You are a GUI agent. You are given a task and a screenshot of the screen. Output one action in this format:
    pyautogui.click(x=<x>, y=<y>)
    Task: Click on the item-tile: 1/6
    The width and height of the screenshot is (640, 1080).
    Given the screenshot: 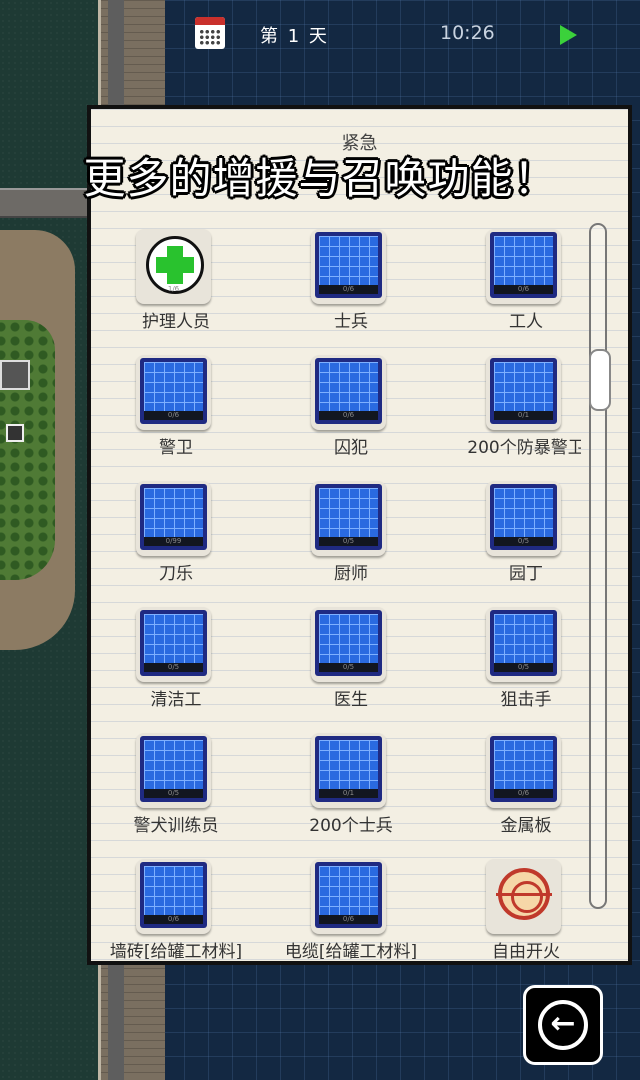 What is the action you would take?
    pyautogui.click(x=173, y=266)
    